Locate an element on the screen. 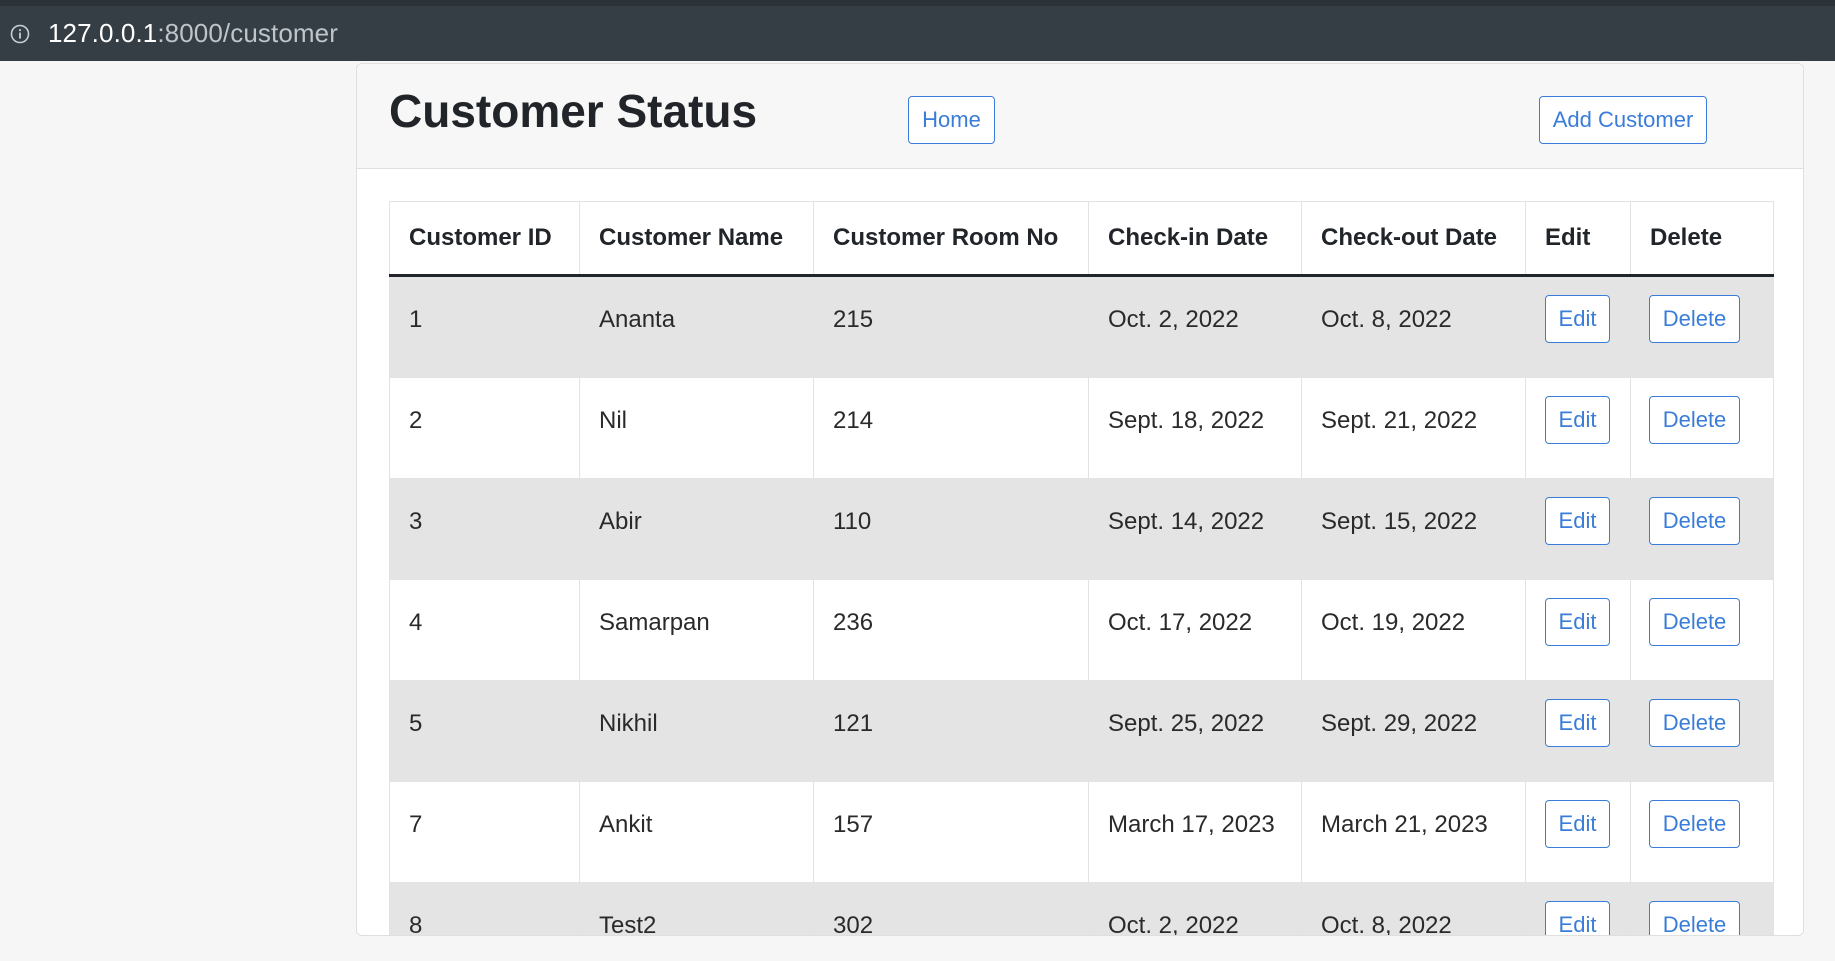 Image resolution: width=1835 pixels, height=961 pixels. cell-check-in: Sept. 18, 2022 is located at coordinates (1195, 428).